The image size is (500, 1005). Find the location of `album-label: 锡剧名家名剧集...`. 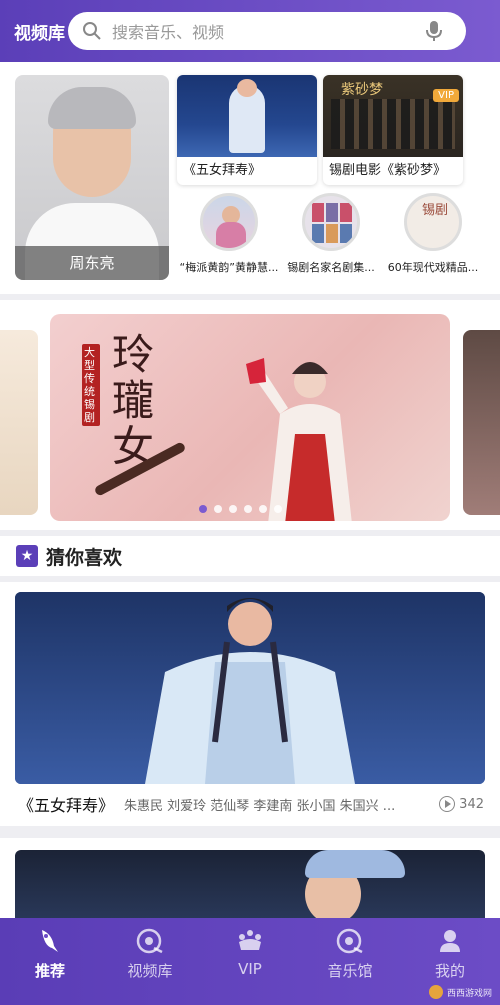

album-label: 锡剧名家名剧集... is located at coordinates (331, 267).